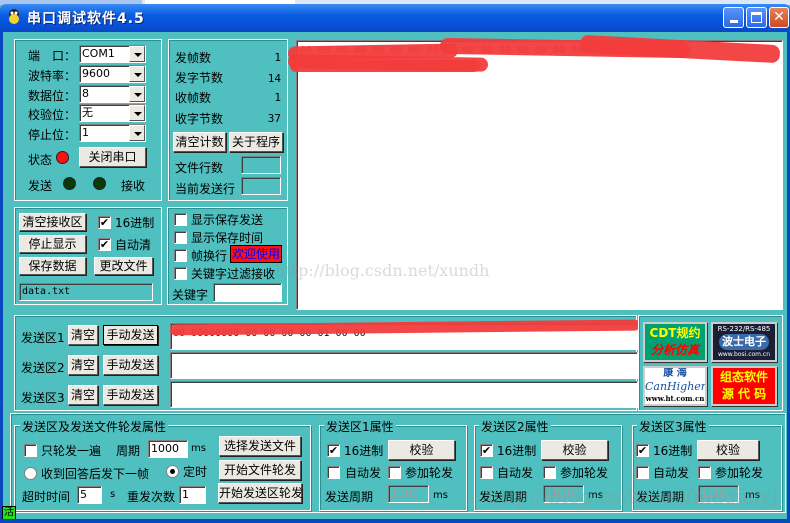  What do you see at coordinates (256, 142) in the screenshot?
I see `about-button: 关于程序` at bounding box center [256, 142].